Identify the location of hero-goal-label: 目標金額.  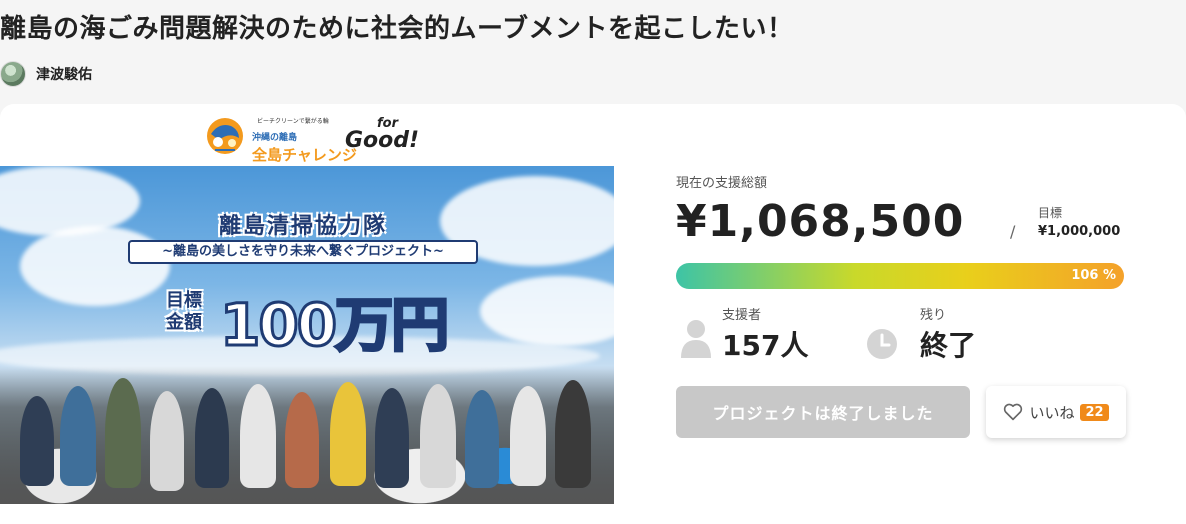
(184, 311).